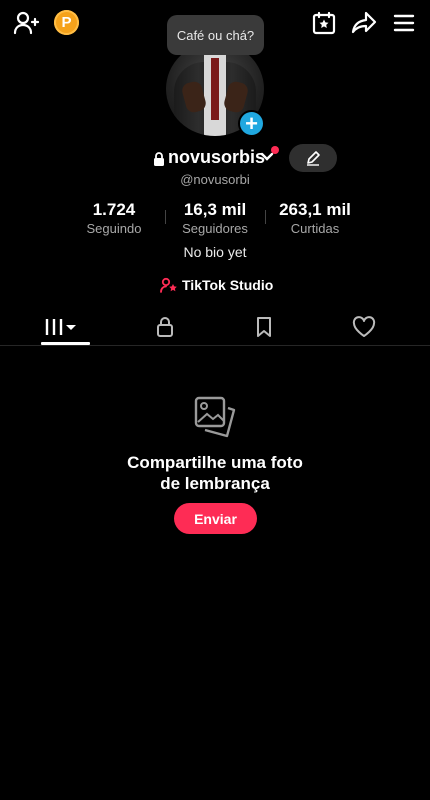 This screenshot has height=800, width=430. What do you see at coordinates (215, 209) in the screenshot?
I see `stat-value: 16,3 mil` at bounding box center [215, 209].